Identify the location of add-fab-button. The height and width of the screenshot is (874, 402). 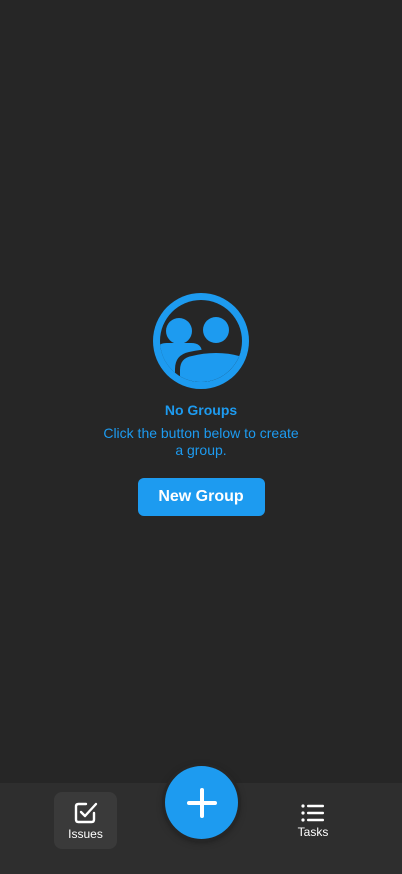
(201, 802).